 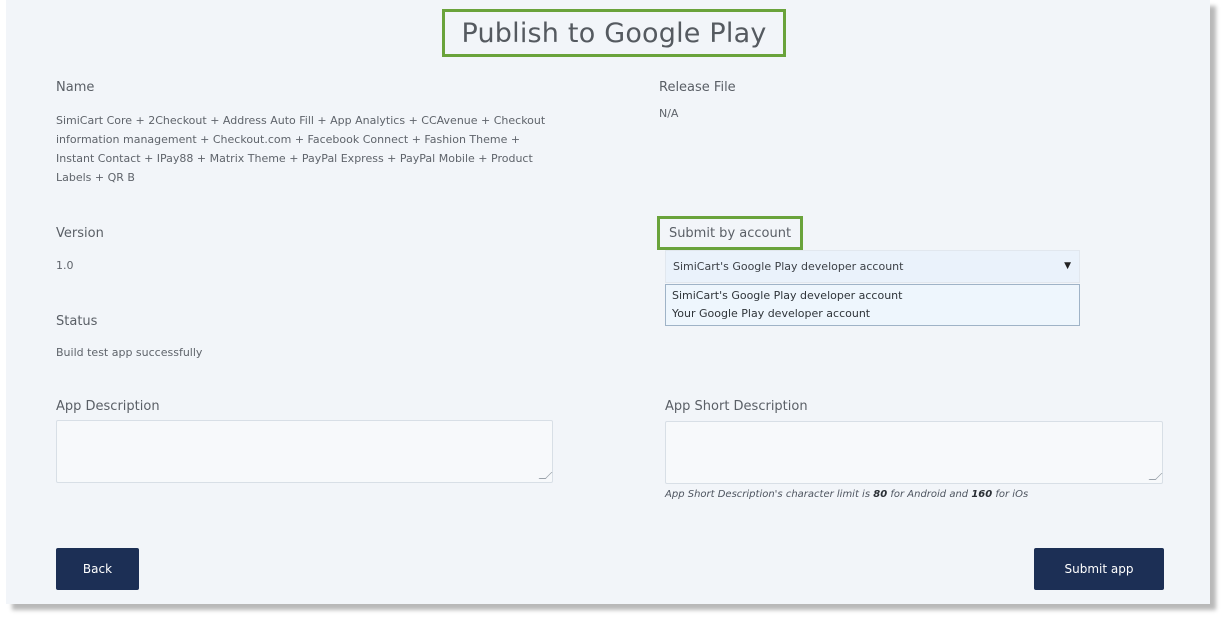 What do you see at coordinates (875, 314) in the screenshot?
I see `dropdown-option-your-account: Your Google Play developer account` at bounding box center [875, 314].